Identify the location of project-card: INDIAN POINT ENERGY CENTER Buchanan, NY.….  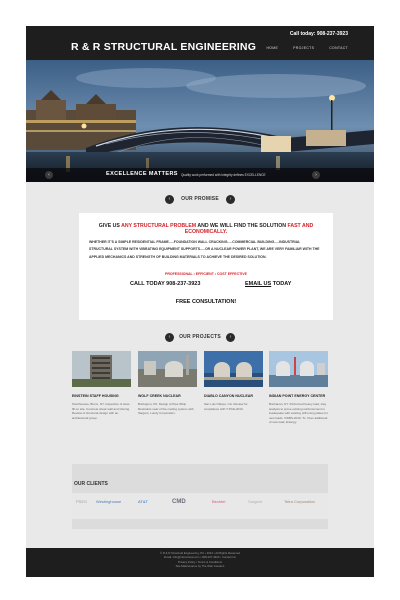
(298, 388).